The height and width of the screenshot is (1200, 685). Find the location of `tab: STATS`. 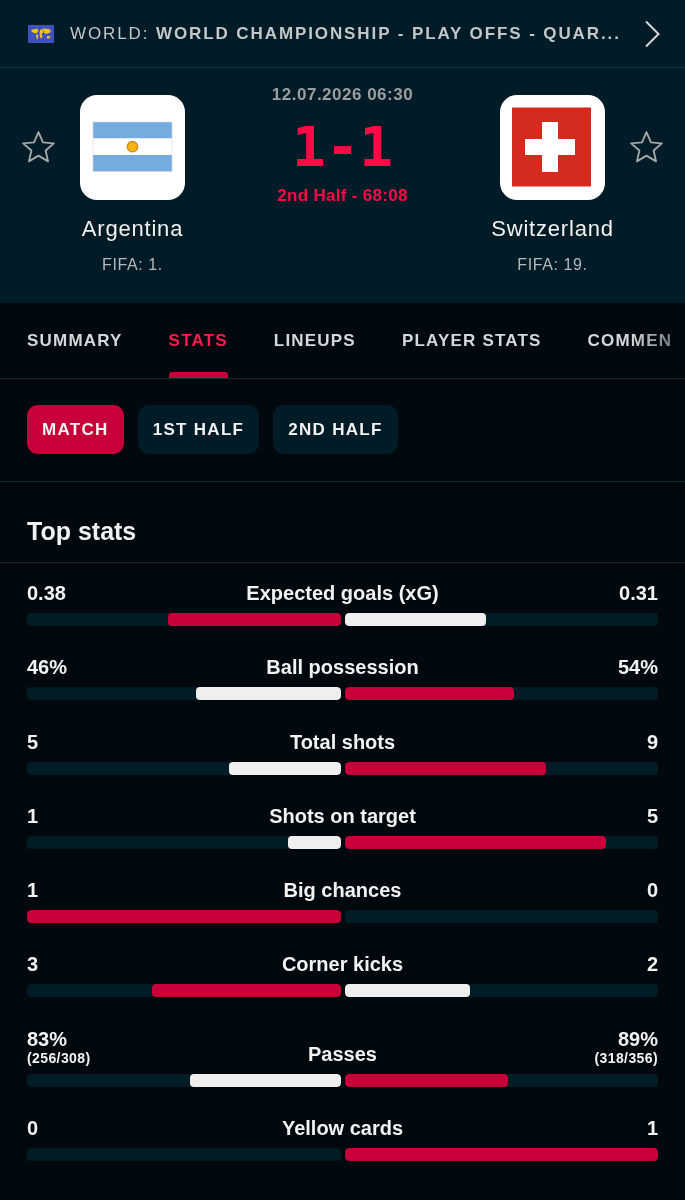

tab: STATS is located at coordinates (198, 340).